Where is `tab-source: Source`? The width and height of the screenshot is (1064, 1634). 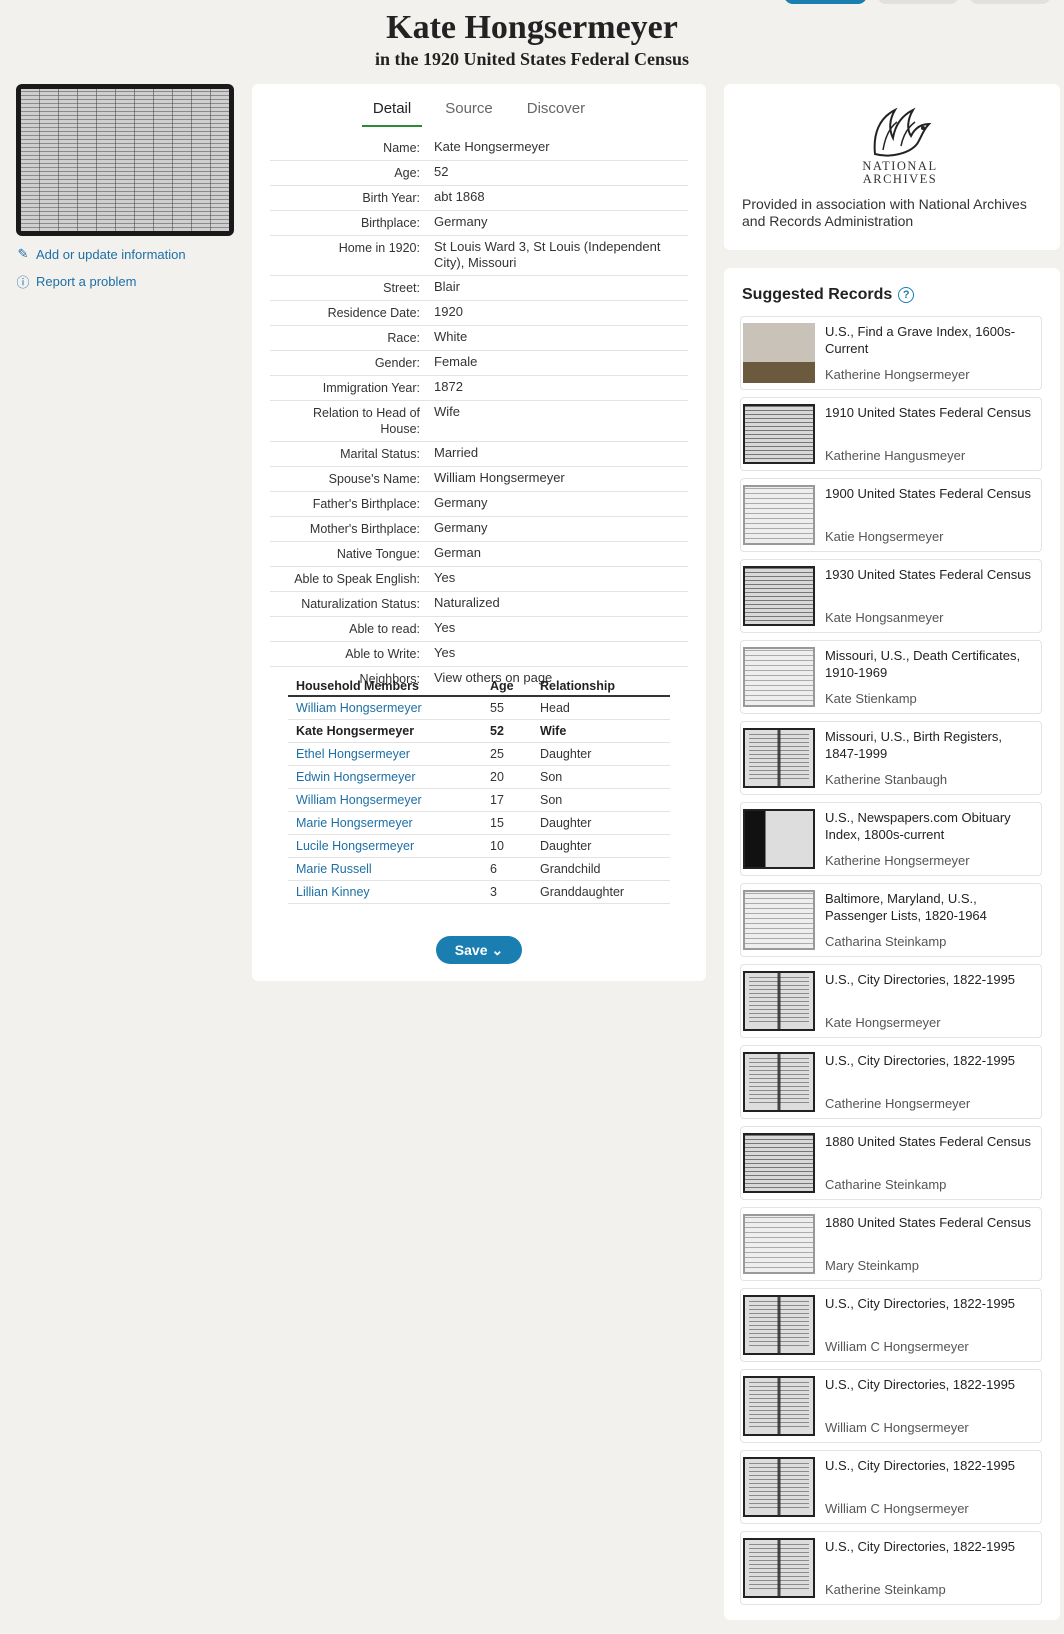
tab-source: Source is located at coordinates (469, 113).